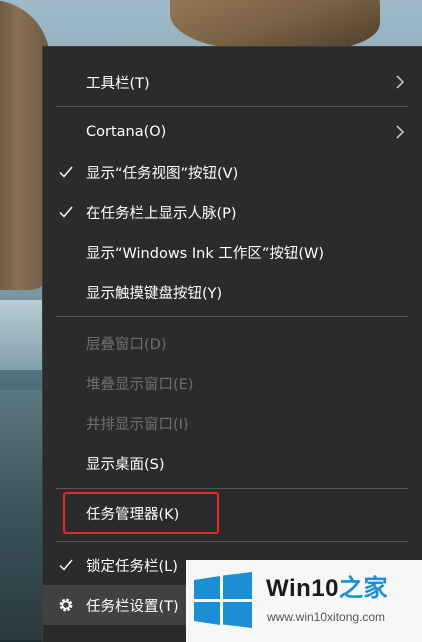 Image resolution: width=422 pixels, height=642 pixels. What do you see at coordinates (154, 293) in the screenshot?
I see `menu-item-label: 显示触摸键盘按钮(Y)` at bounding box center [154, 293].